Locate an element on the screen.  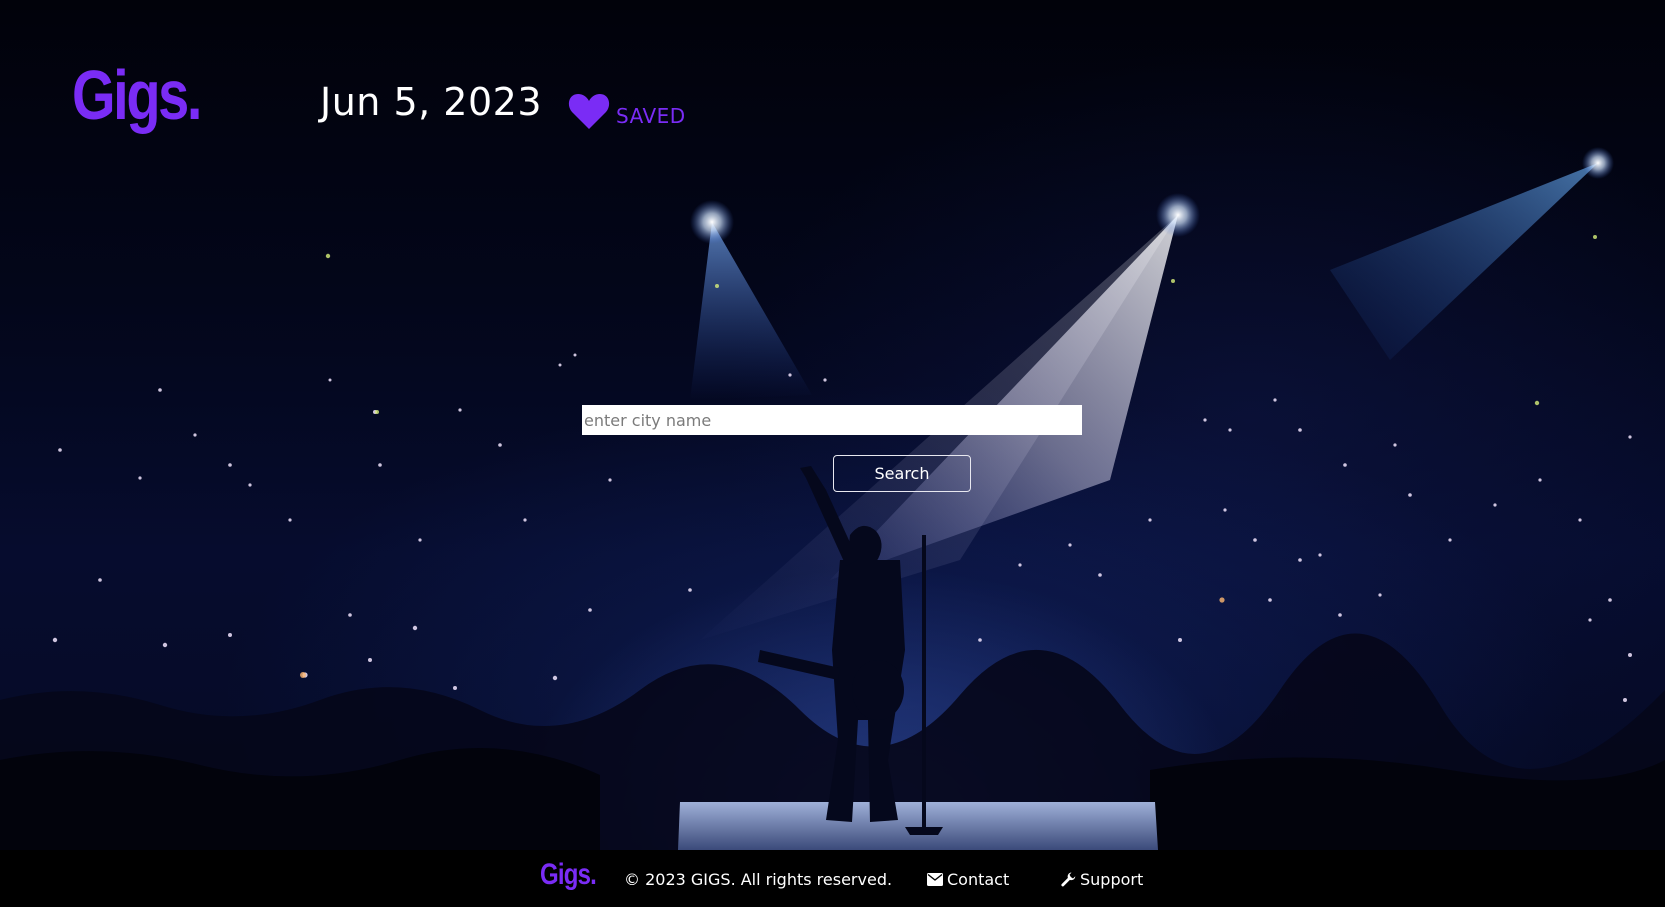
city-search-input is located at coordinates (832, 420).